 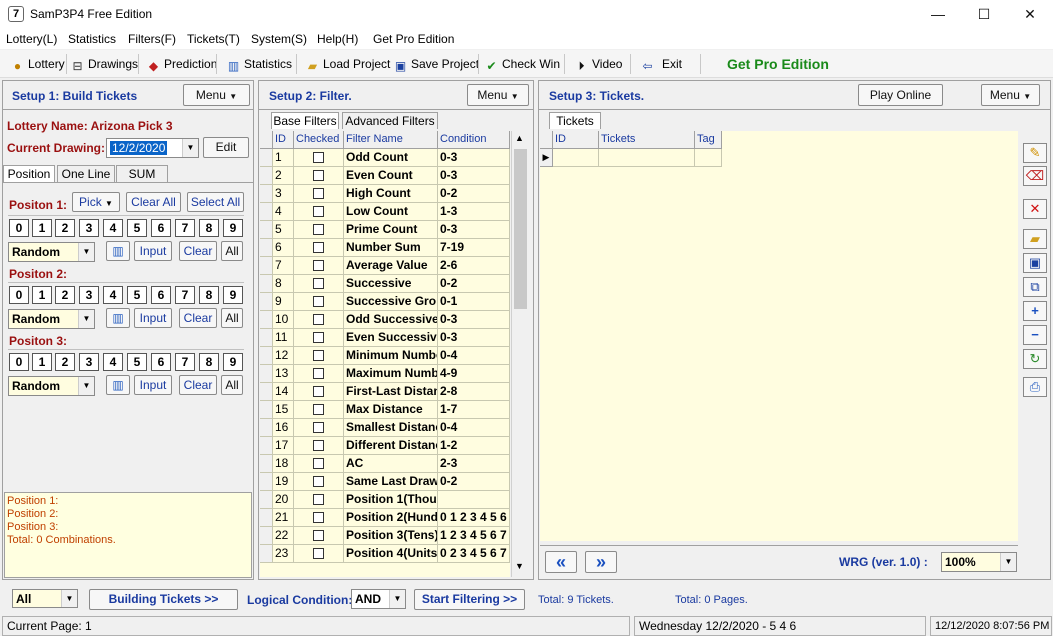 What do you see at coordinates (385, 536) in the screenshot?
I see `table-row: 22 Position 3(Tens) 1 2 3 4 5 6 7` at bounding box center [385, 536].